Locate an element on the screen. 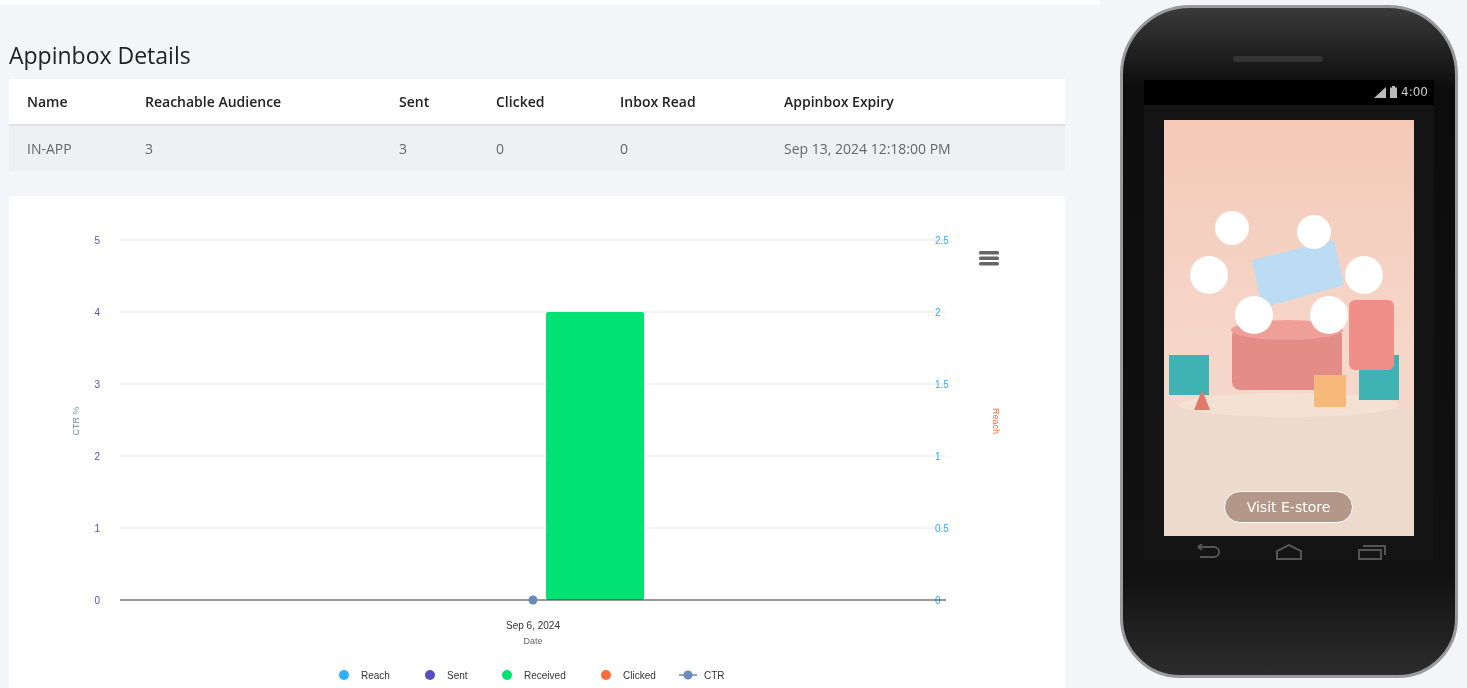 The height and width of the screenshot is (688, 1467). y-axis-label: 5 is located at coordinates (97, 240).